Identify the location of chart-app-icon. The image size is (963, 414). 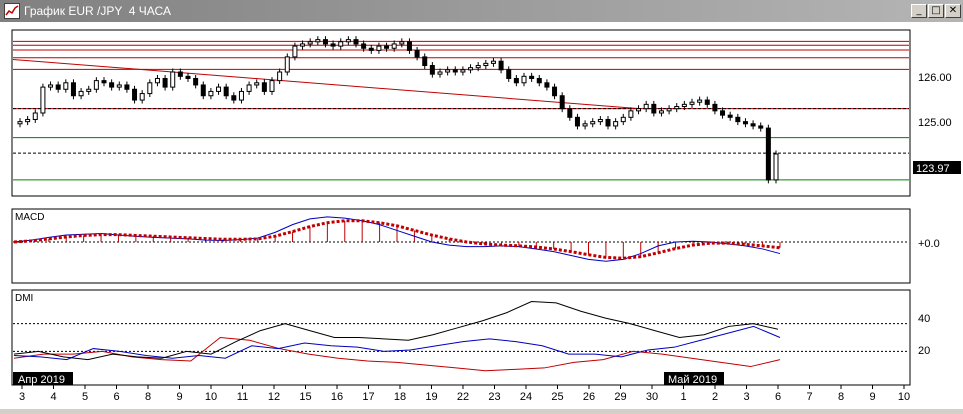
(12, 11).